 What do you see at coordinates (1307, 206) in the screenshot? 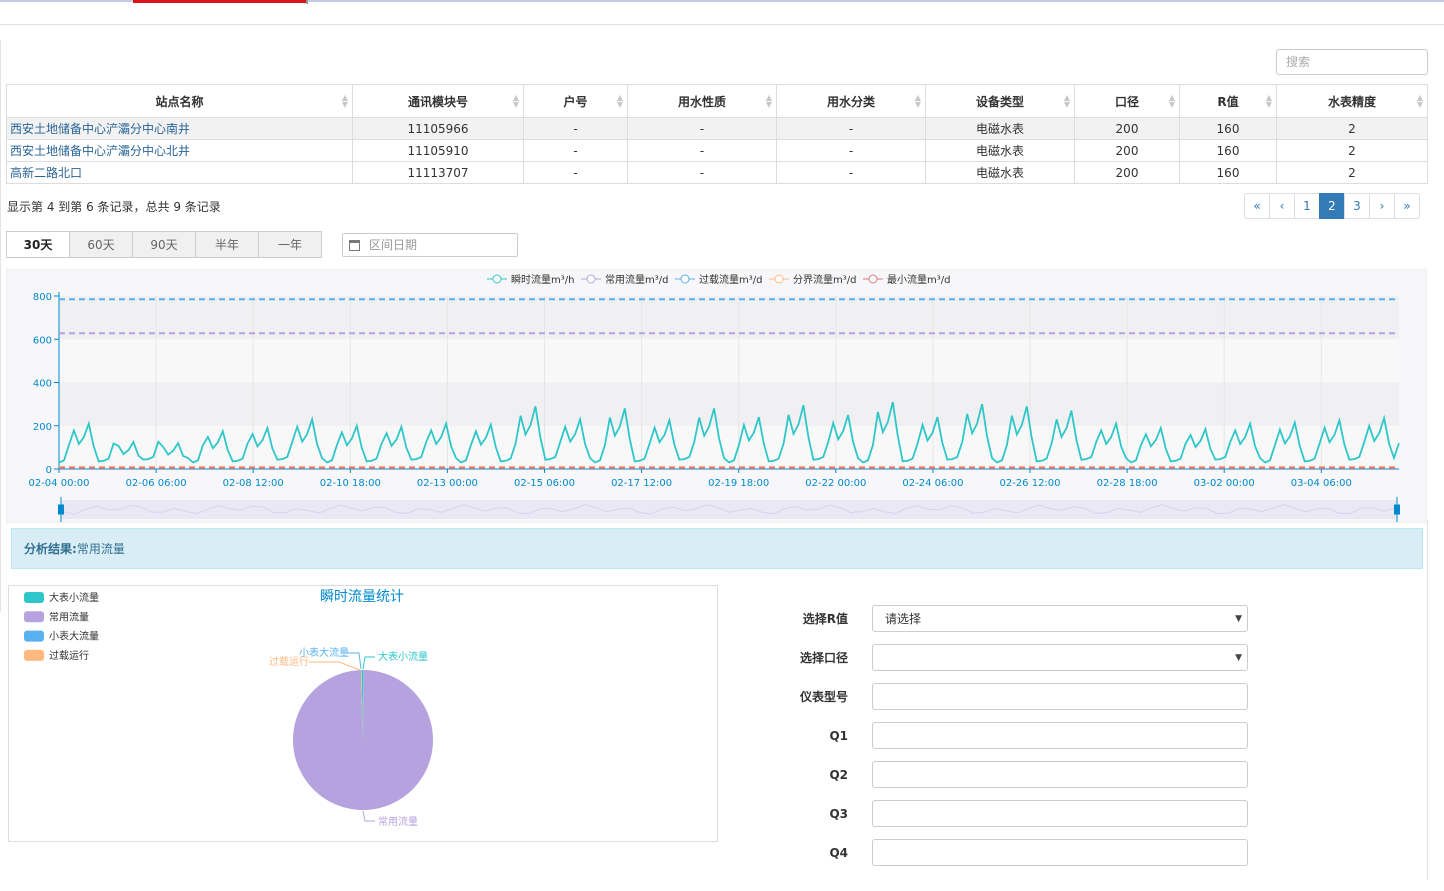
I see `pagination-page-1: 1` at bounding box center [1307, 206].